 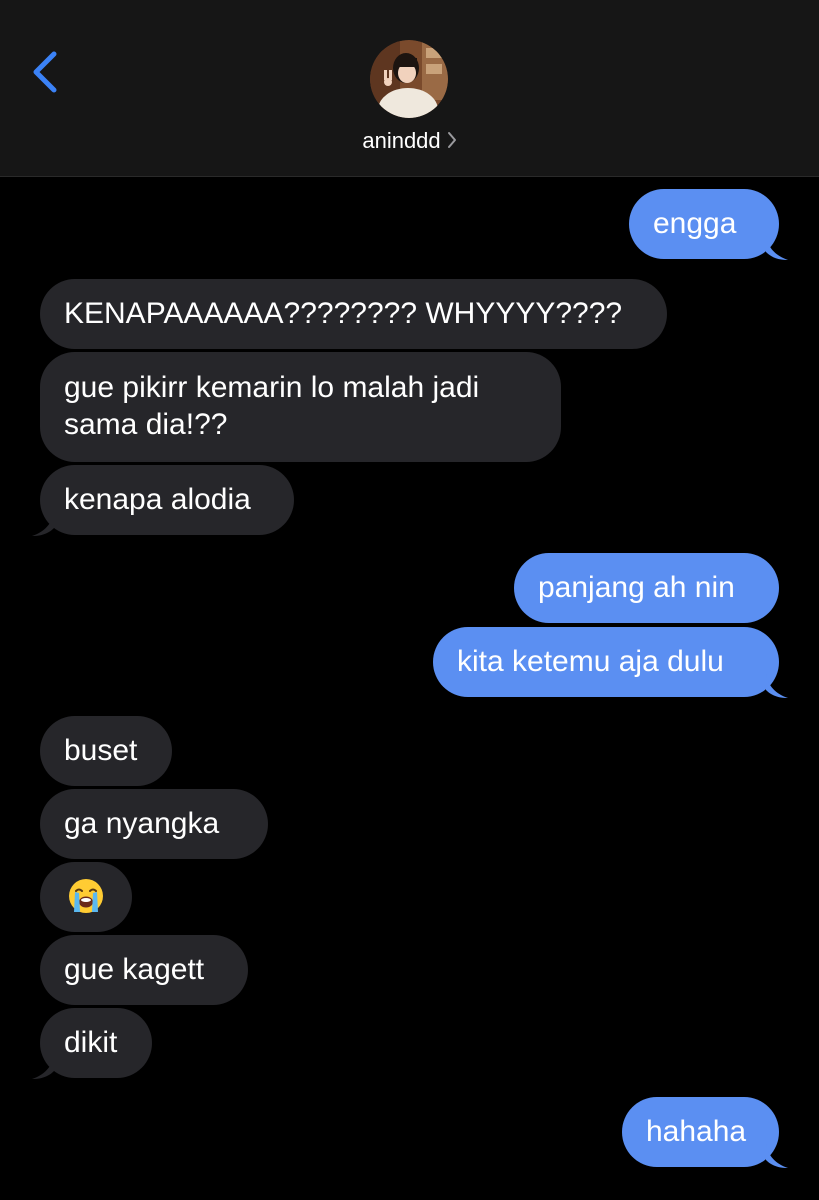 I want to click on message-bubble-incoming: ga nyangka, so click(x=154, y=824).